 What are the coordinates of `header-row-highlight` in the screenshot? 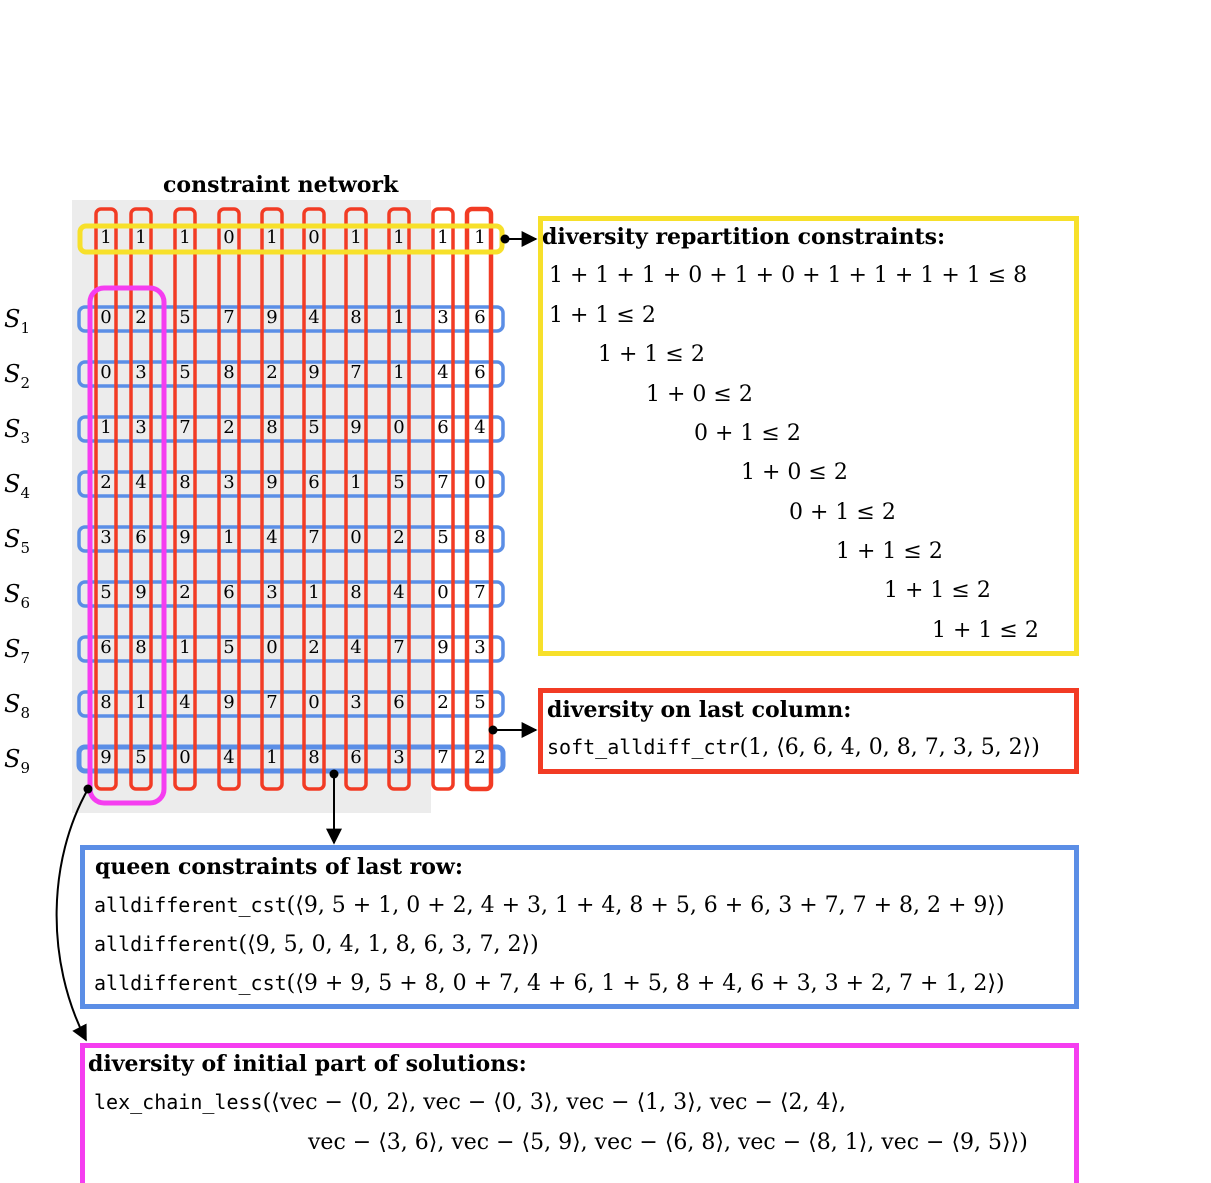 It's located at (291, 239).